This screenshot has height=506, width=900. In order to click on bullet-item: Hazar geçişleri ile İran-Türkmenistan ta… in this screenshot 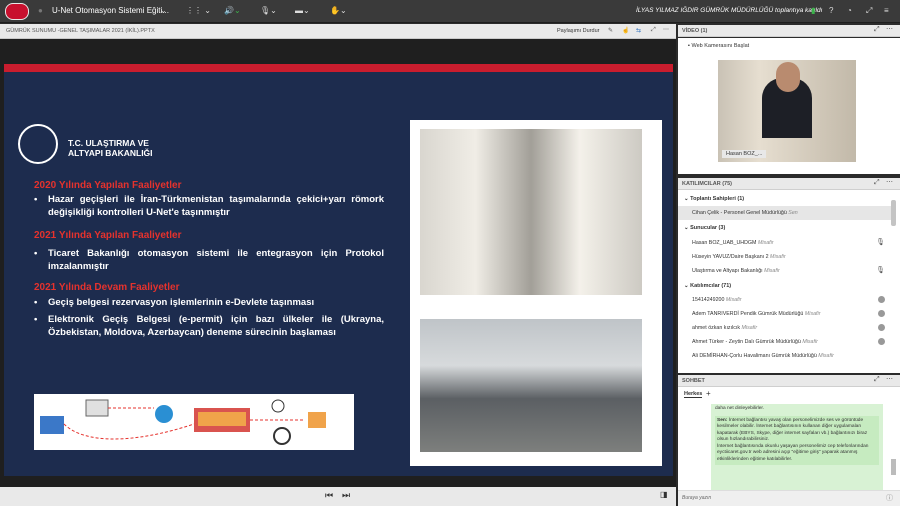, I will do `click(209, 206)`.